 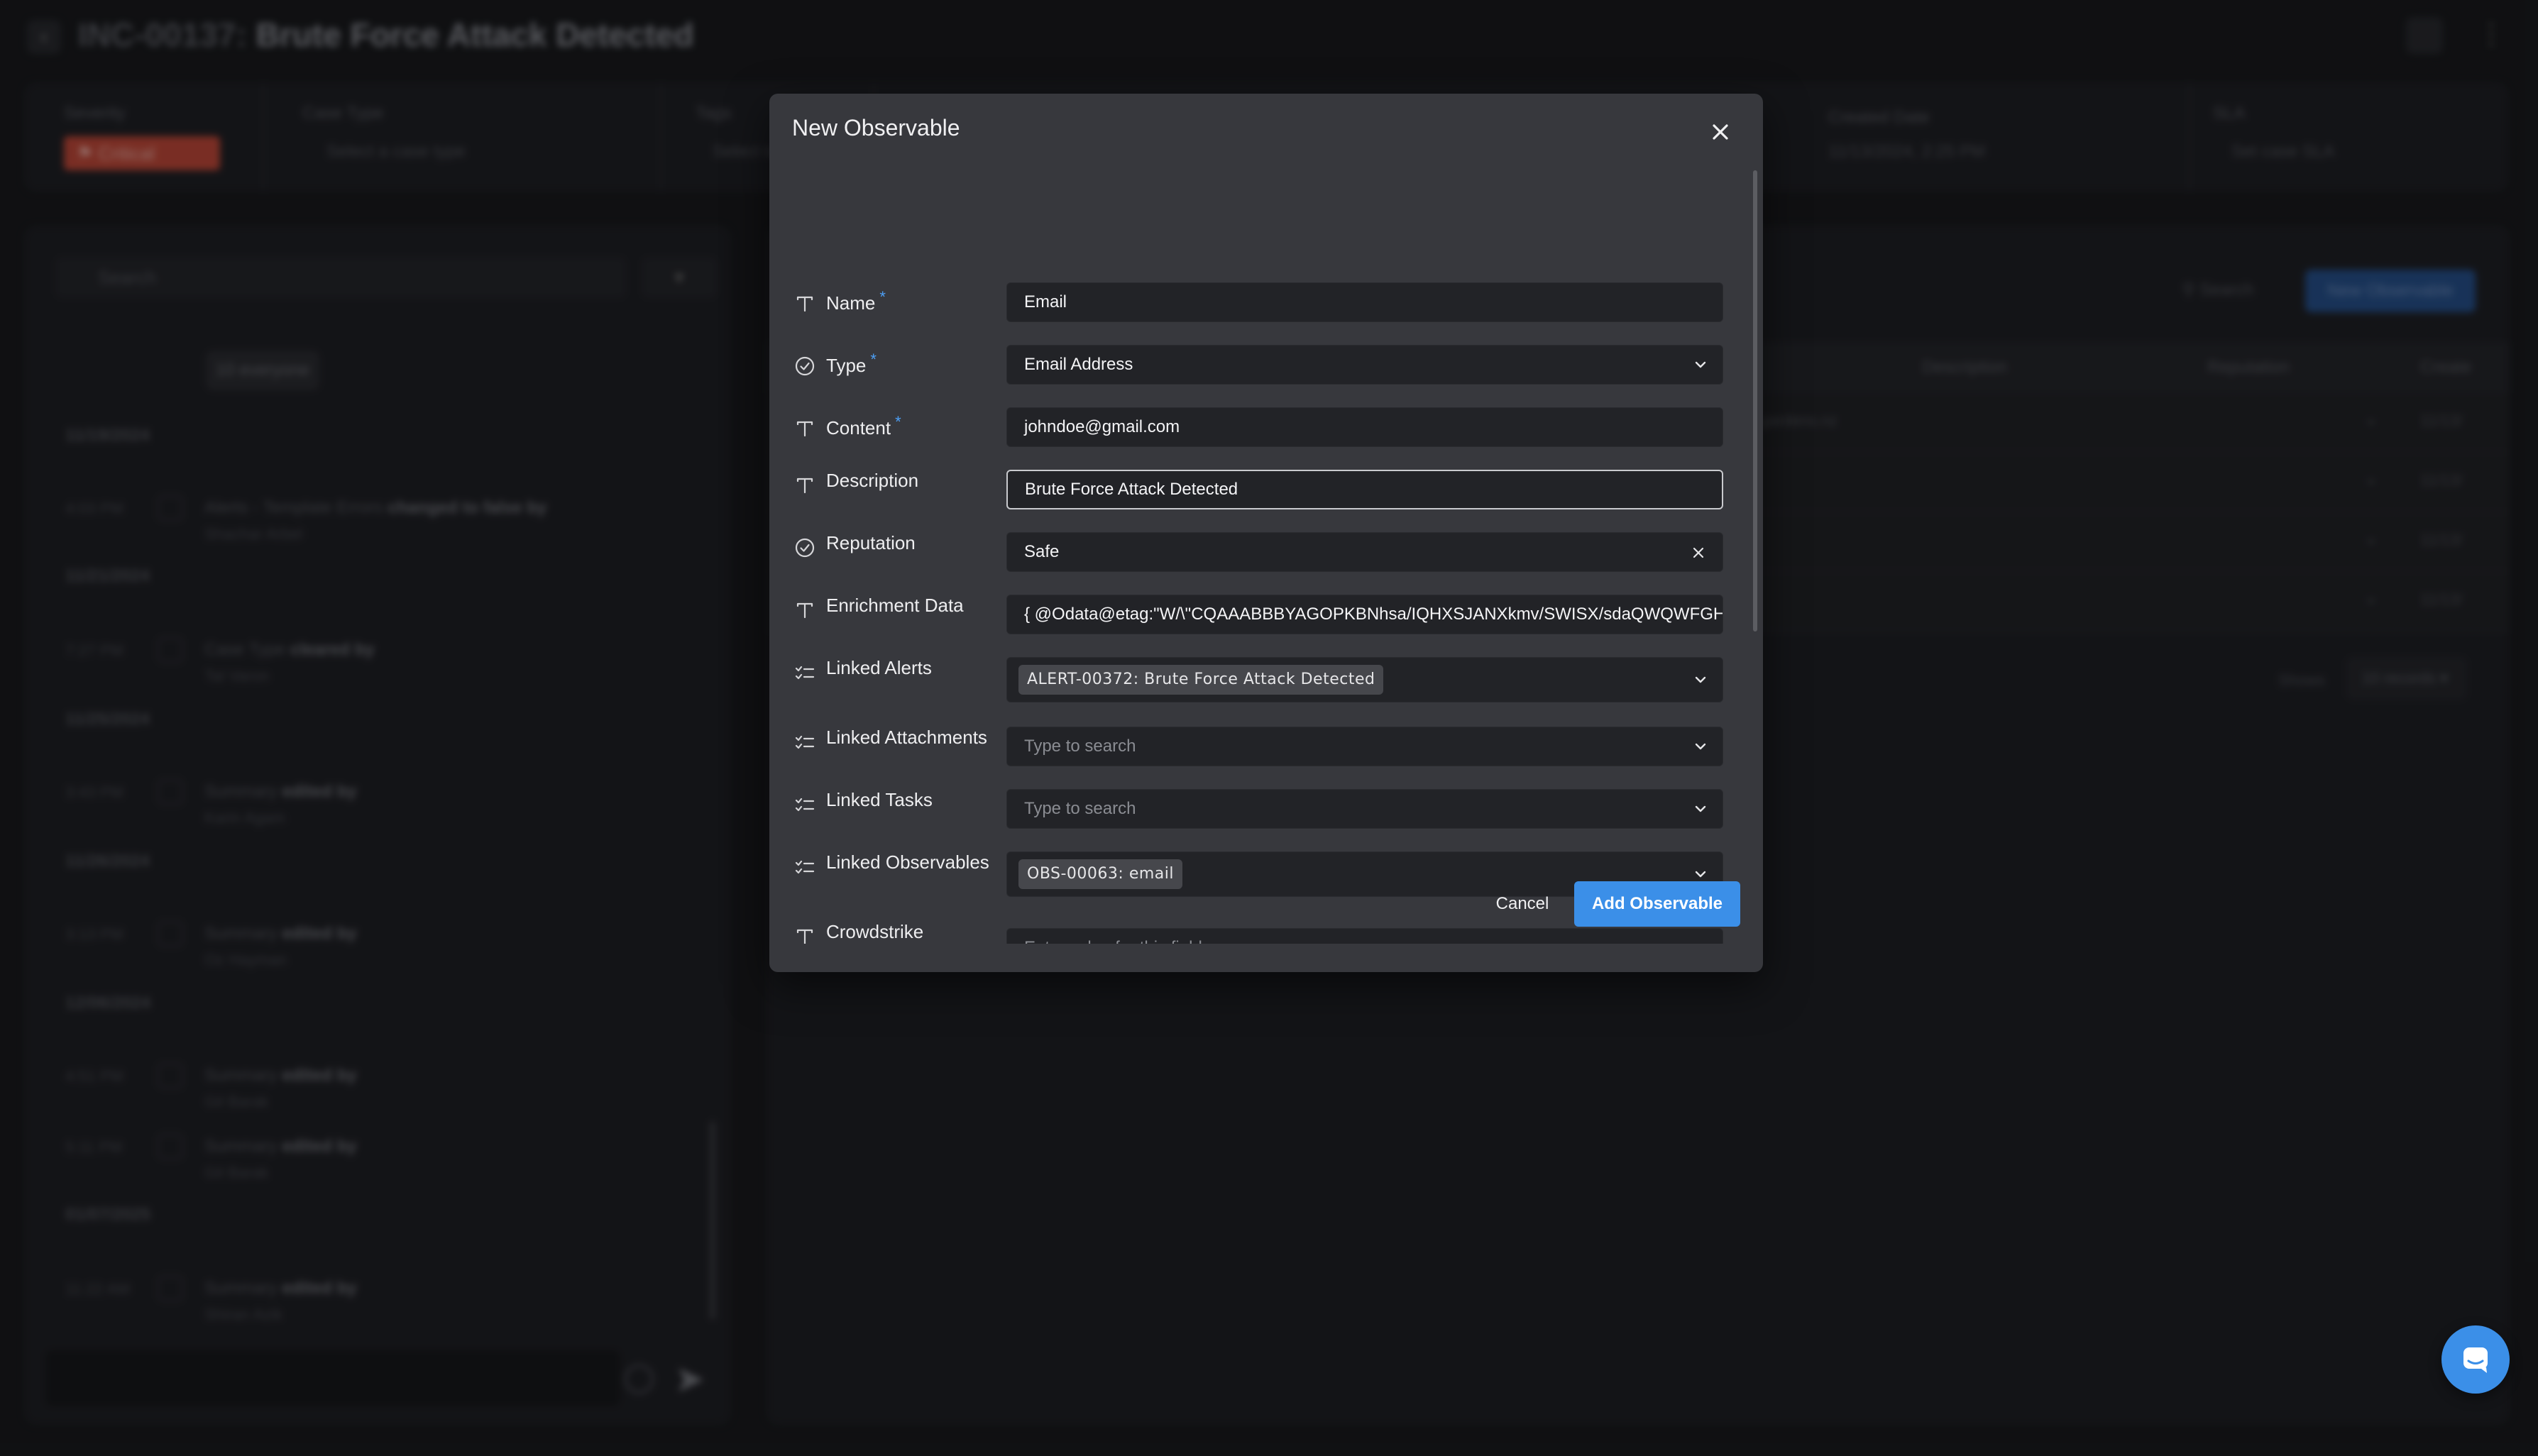 What do you see at coordinates (1364, 489) in the screenshot?
I see `description-input: Brute Force Attack Detected` at bounding box center [1364, 489].